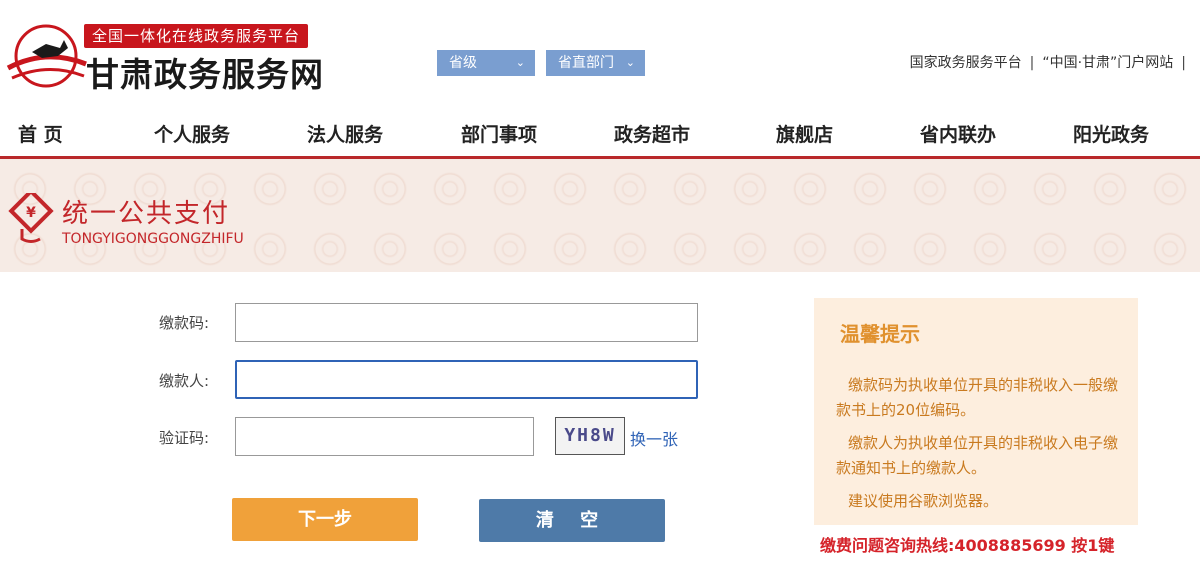 The width and height of the screenshot is (1200, 567). What do you see at coordinates (146, 214) in the screenshot?
I see `payment-title: 统一公共支付` at bounding box center [146, 214].